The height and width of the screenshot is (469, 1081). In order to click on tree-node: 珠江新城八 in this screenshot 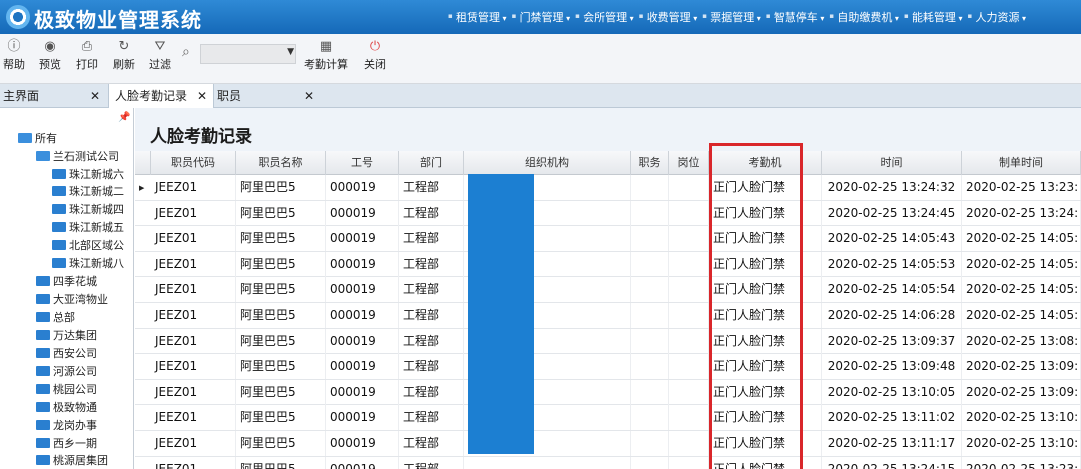, I will do `click(88, 263)`.